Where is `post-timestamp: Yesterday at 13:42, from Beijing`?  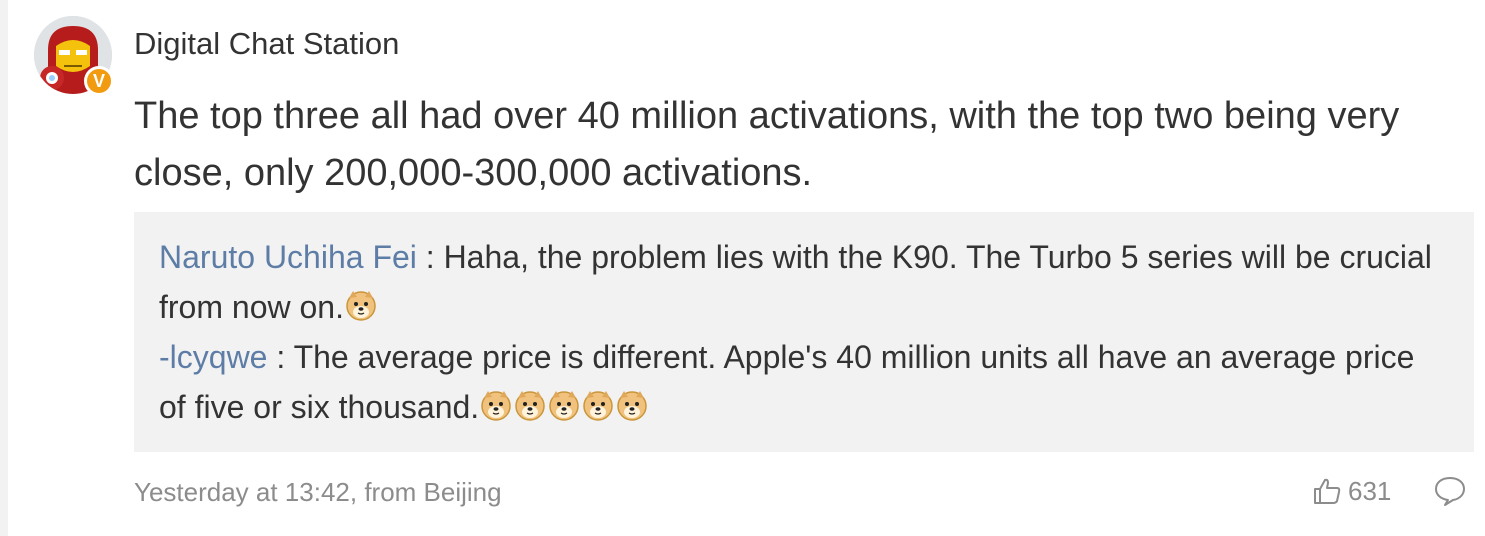
post-timestamp: Yesterday at 13:42, from Beijing is located at coordinates (318, 492).